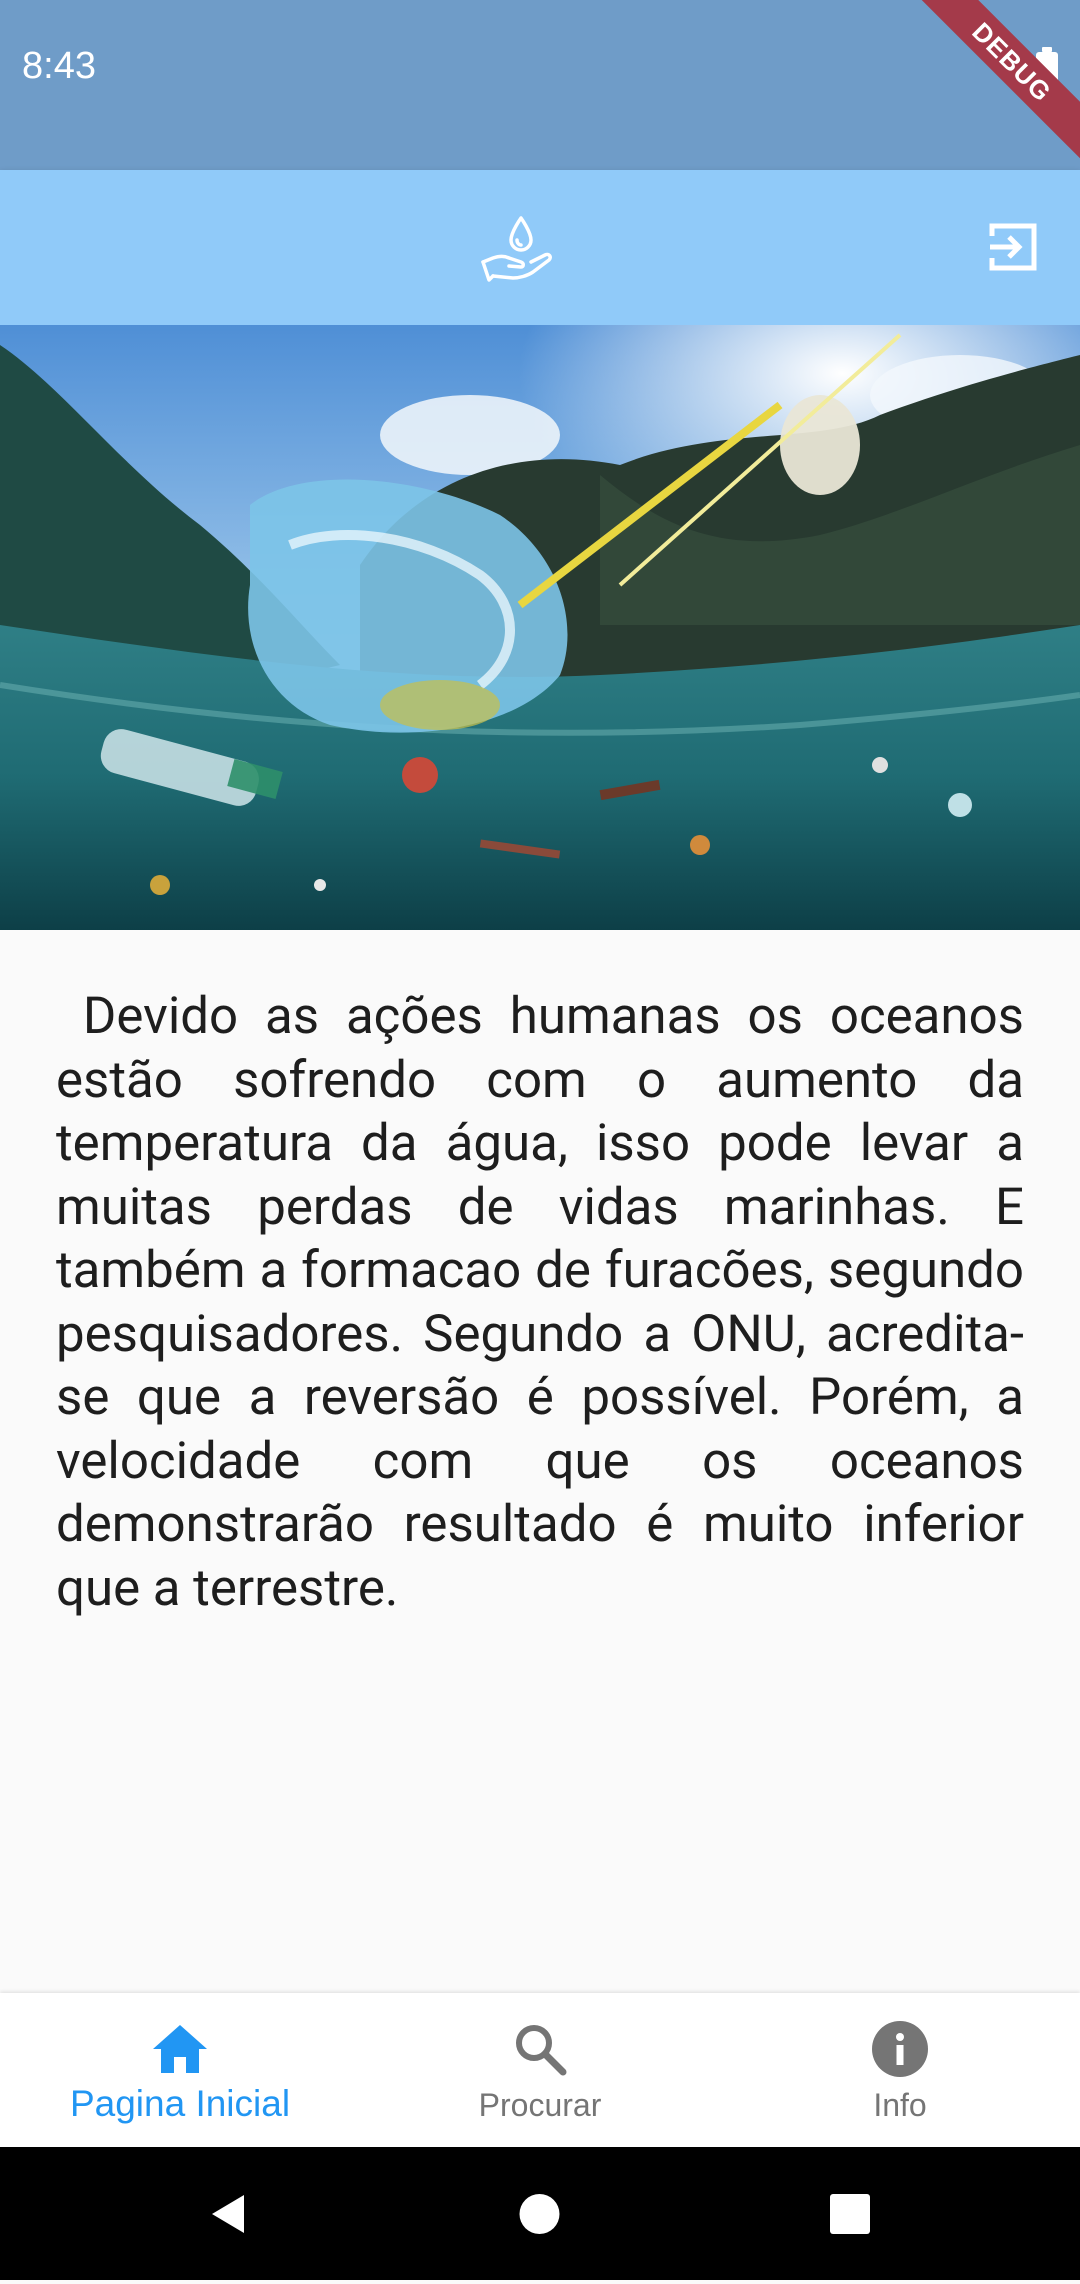 Image resolution: width=1080 pixels, height=2284 pixels. What do you see at coordinates (59, 66) in the screenshot?
I see `status-time: 8:43` at bounding box center [59, 66].